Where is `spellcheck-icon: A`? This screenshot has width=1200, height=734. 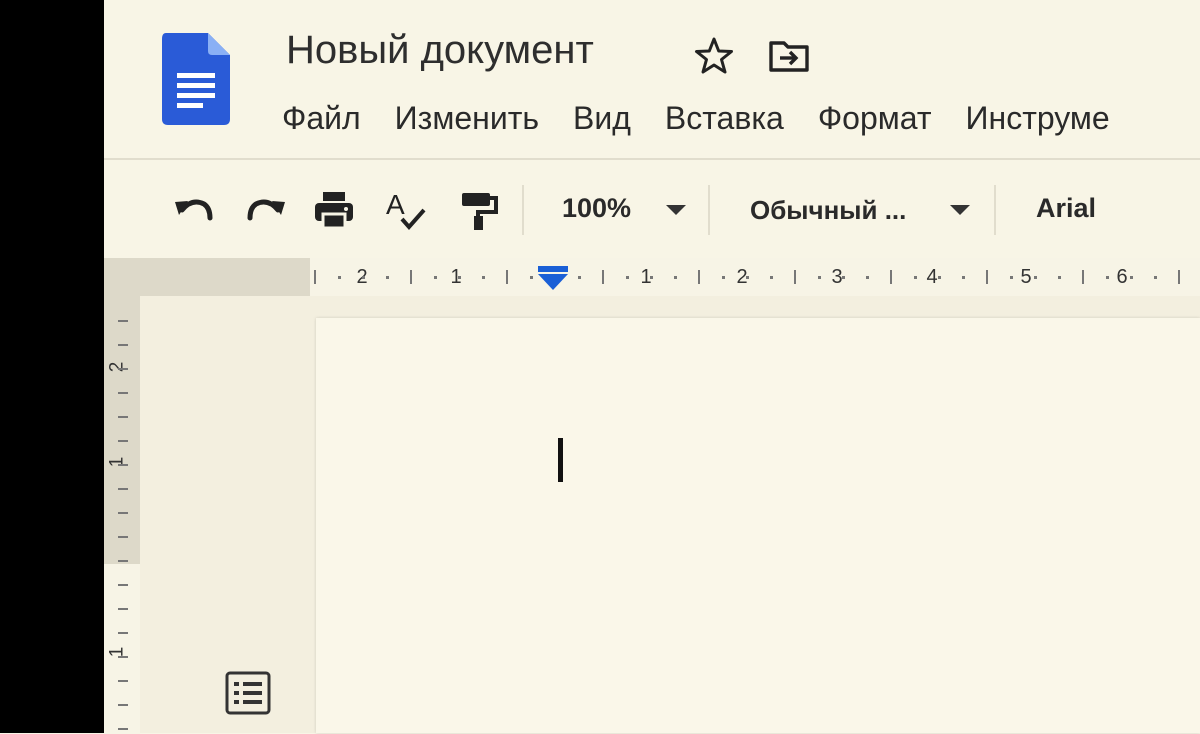
spellcheck-icon: A is located at coordinates (406, 210).